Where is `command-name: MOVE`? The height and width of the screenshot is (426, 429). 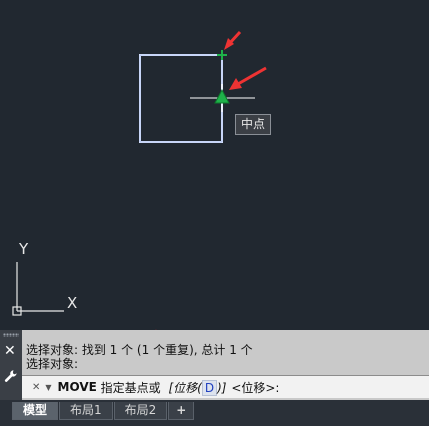
command-name: MOVE is located at coordinates (77, 387).